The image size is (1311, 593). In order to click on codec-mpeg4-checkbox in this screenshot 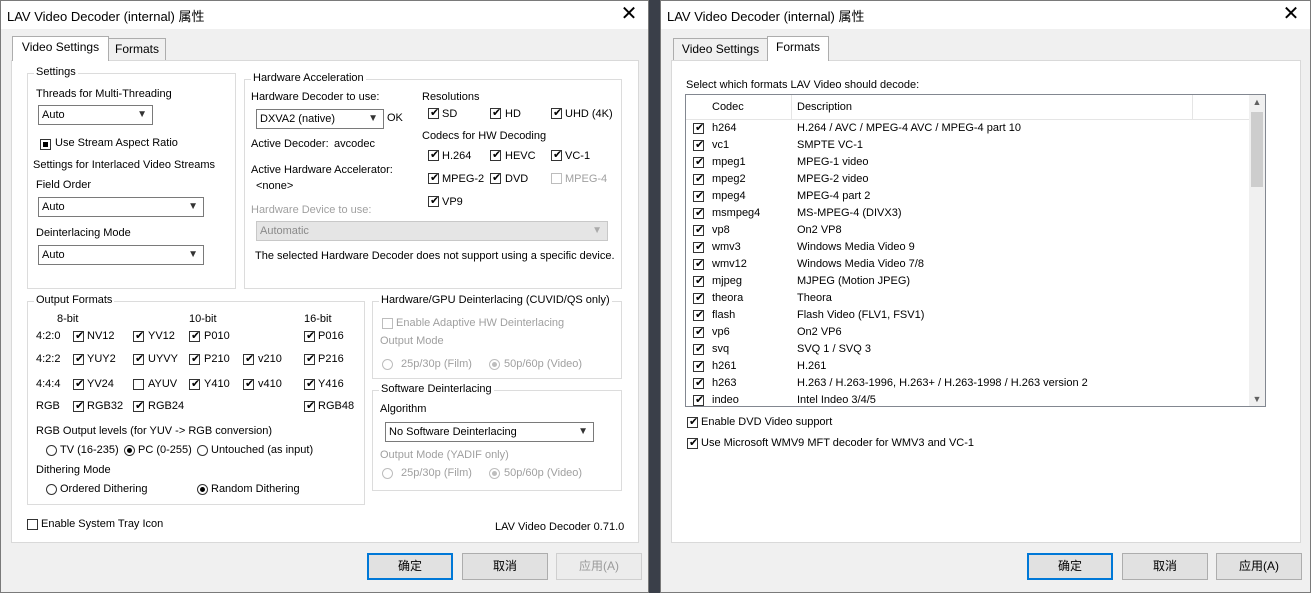, I will do `click(556, 178)`.